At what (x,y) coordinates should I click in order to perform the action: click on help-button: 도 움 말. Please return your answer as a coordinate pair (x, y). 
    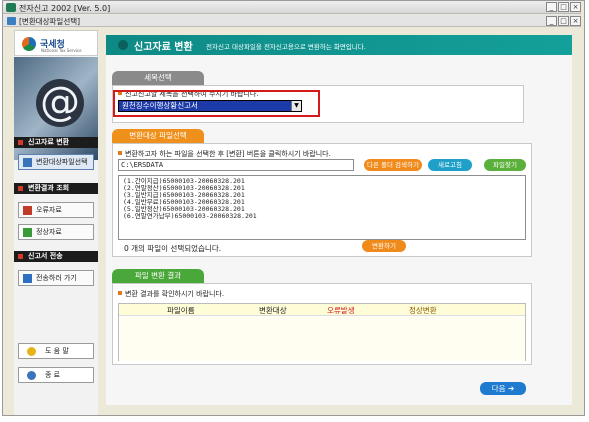
    Looking at the image, I should click on (56, 351).